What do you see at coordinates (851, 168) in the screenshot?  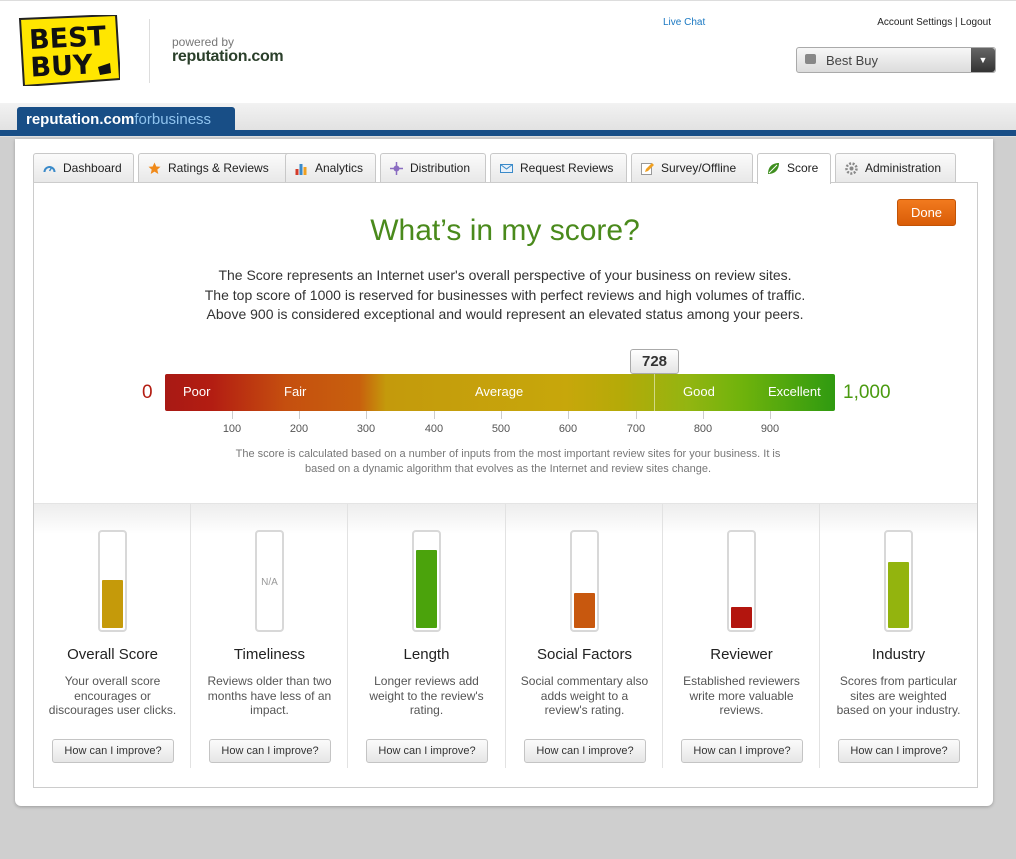 I see `gear-icon` at bounding box center [851, 168].